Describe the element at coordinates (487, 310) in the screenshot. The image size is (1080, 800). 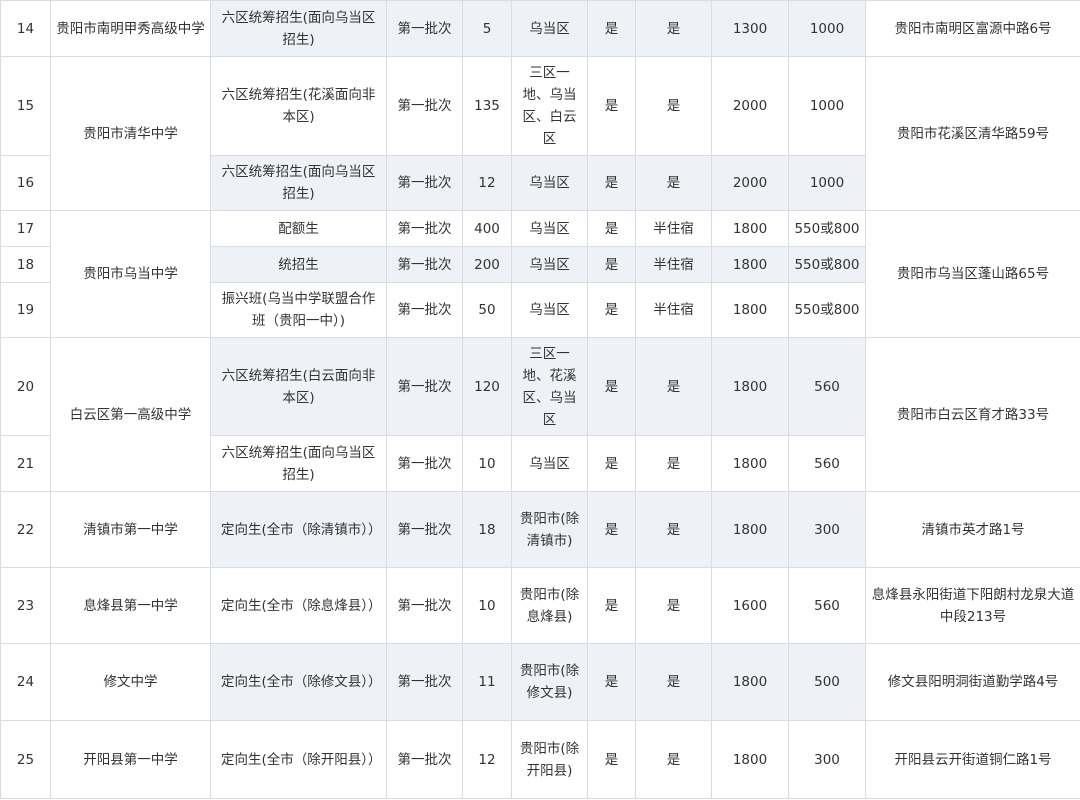
I see `plan-count: 50` at that location.